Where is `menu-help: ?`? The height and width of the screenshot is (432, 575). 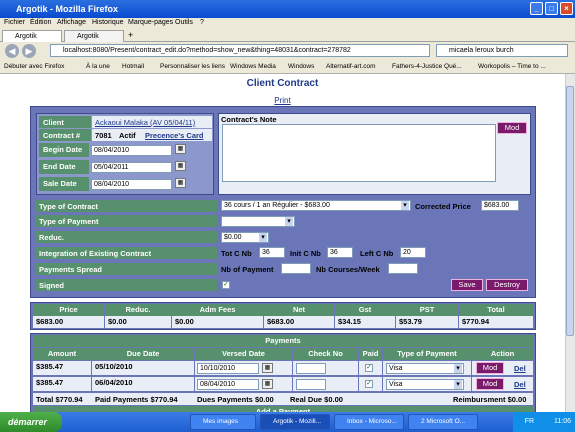 menu-help: ? is located at coordinates (202, 22).